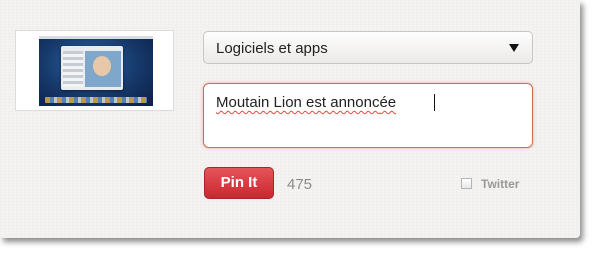  I want to click on image-thumbnail-frame, so click(94, 70).